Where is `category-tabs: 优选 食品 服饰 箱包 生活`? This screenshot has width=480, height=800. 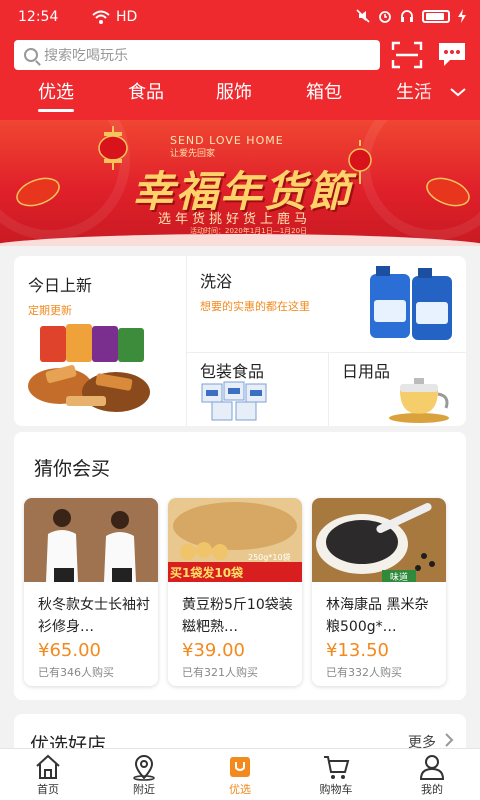 category-tabs: 优选 食品 服饰 箱包 生活 is located at coordinates (240, 94).